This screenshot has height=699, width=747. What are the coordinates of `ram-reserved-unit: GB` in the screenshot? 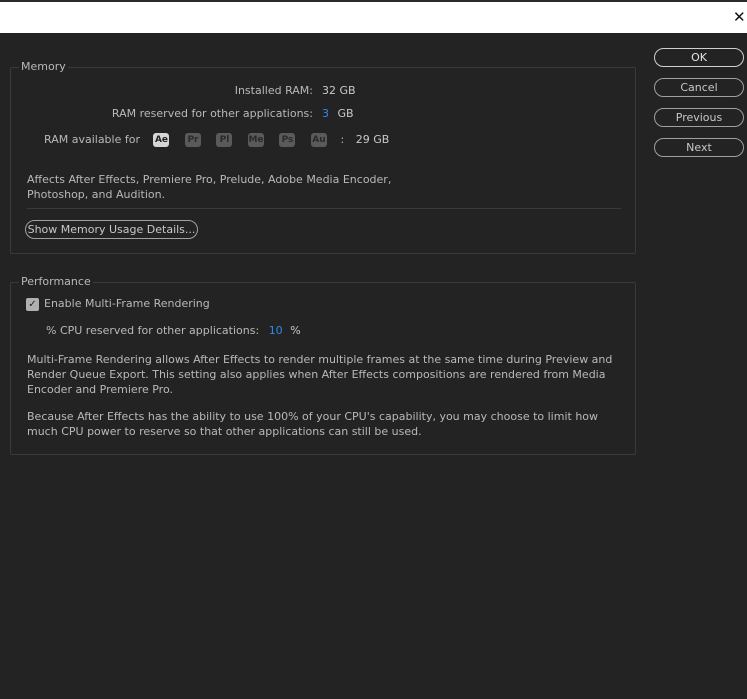 It's located at (345, 113).